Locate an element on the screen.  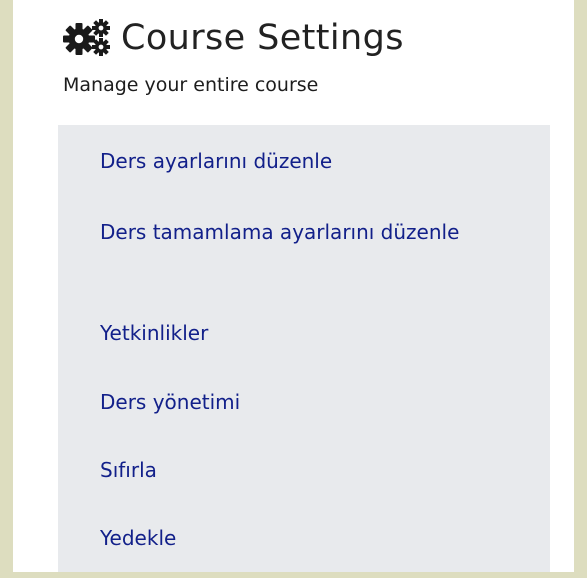
menu-item-edit-course-settings: Ders ayarlarını düzenle is located at coordinates (295, 161).